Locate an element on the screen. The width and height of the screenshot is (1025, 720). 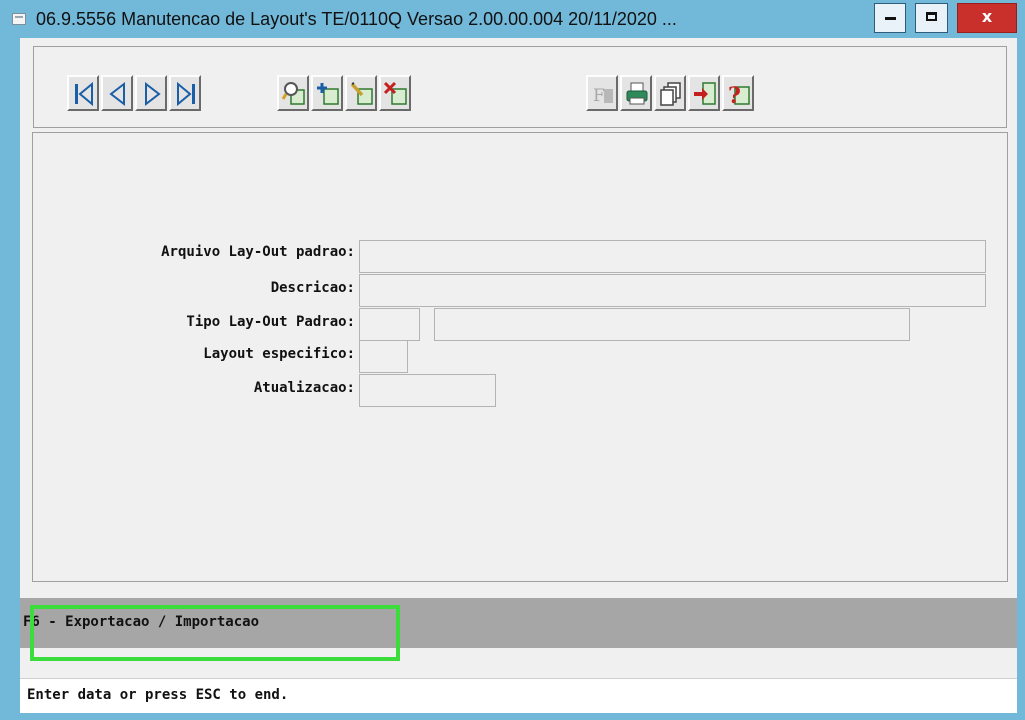
filter-icon: F is located at coordinates (603, 96).